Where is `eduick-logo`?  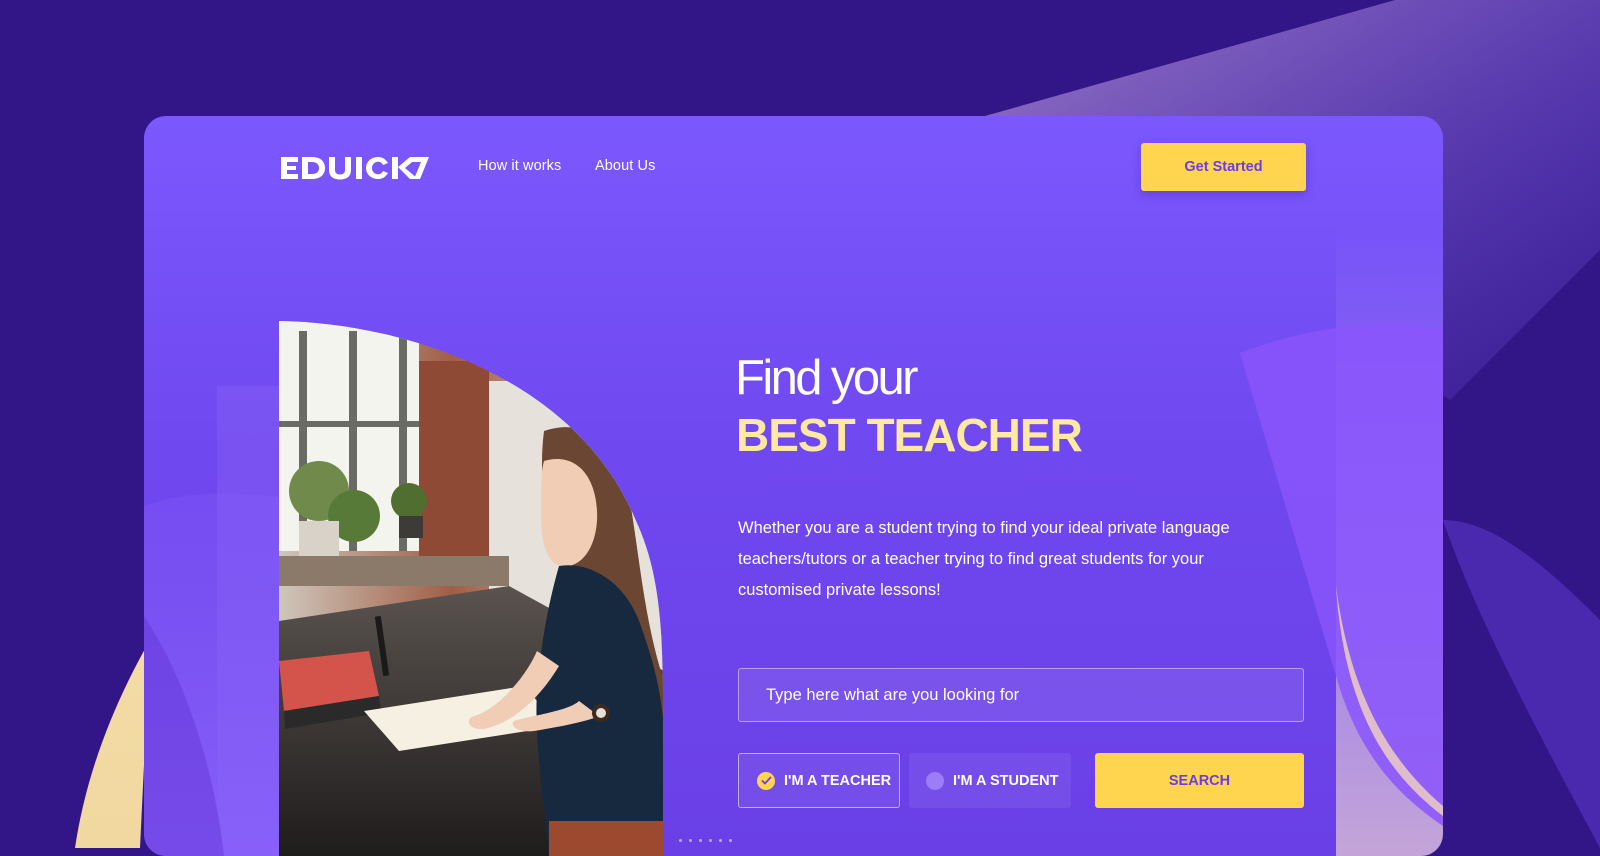 eduick-logo is located at coordinates (355, 168).